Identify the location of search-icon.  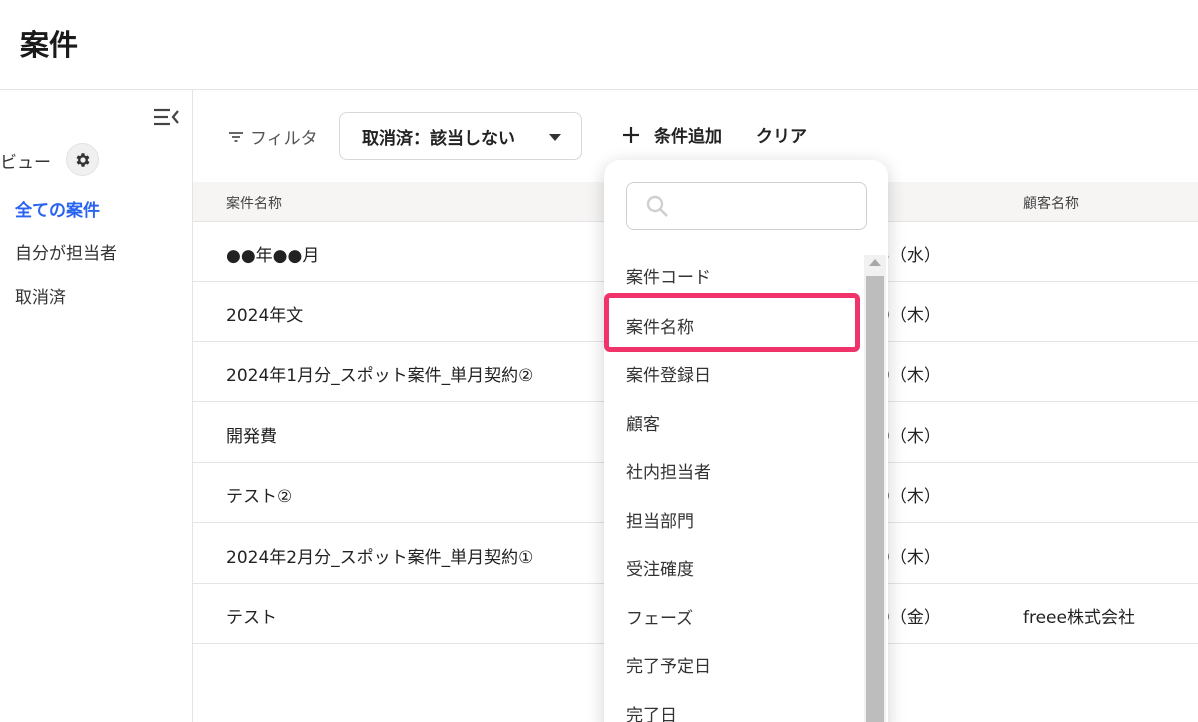
(657, 206).